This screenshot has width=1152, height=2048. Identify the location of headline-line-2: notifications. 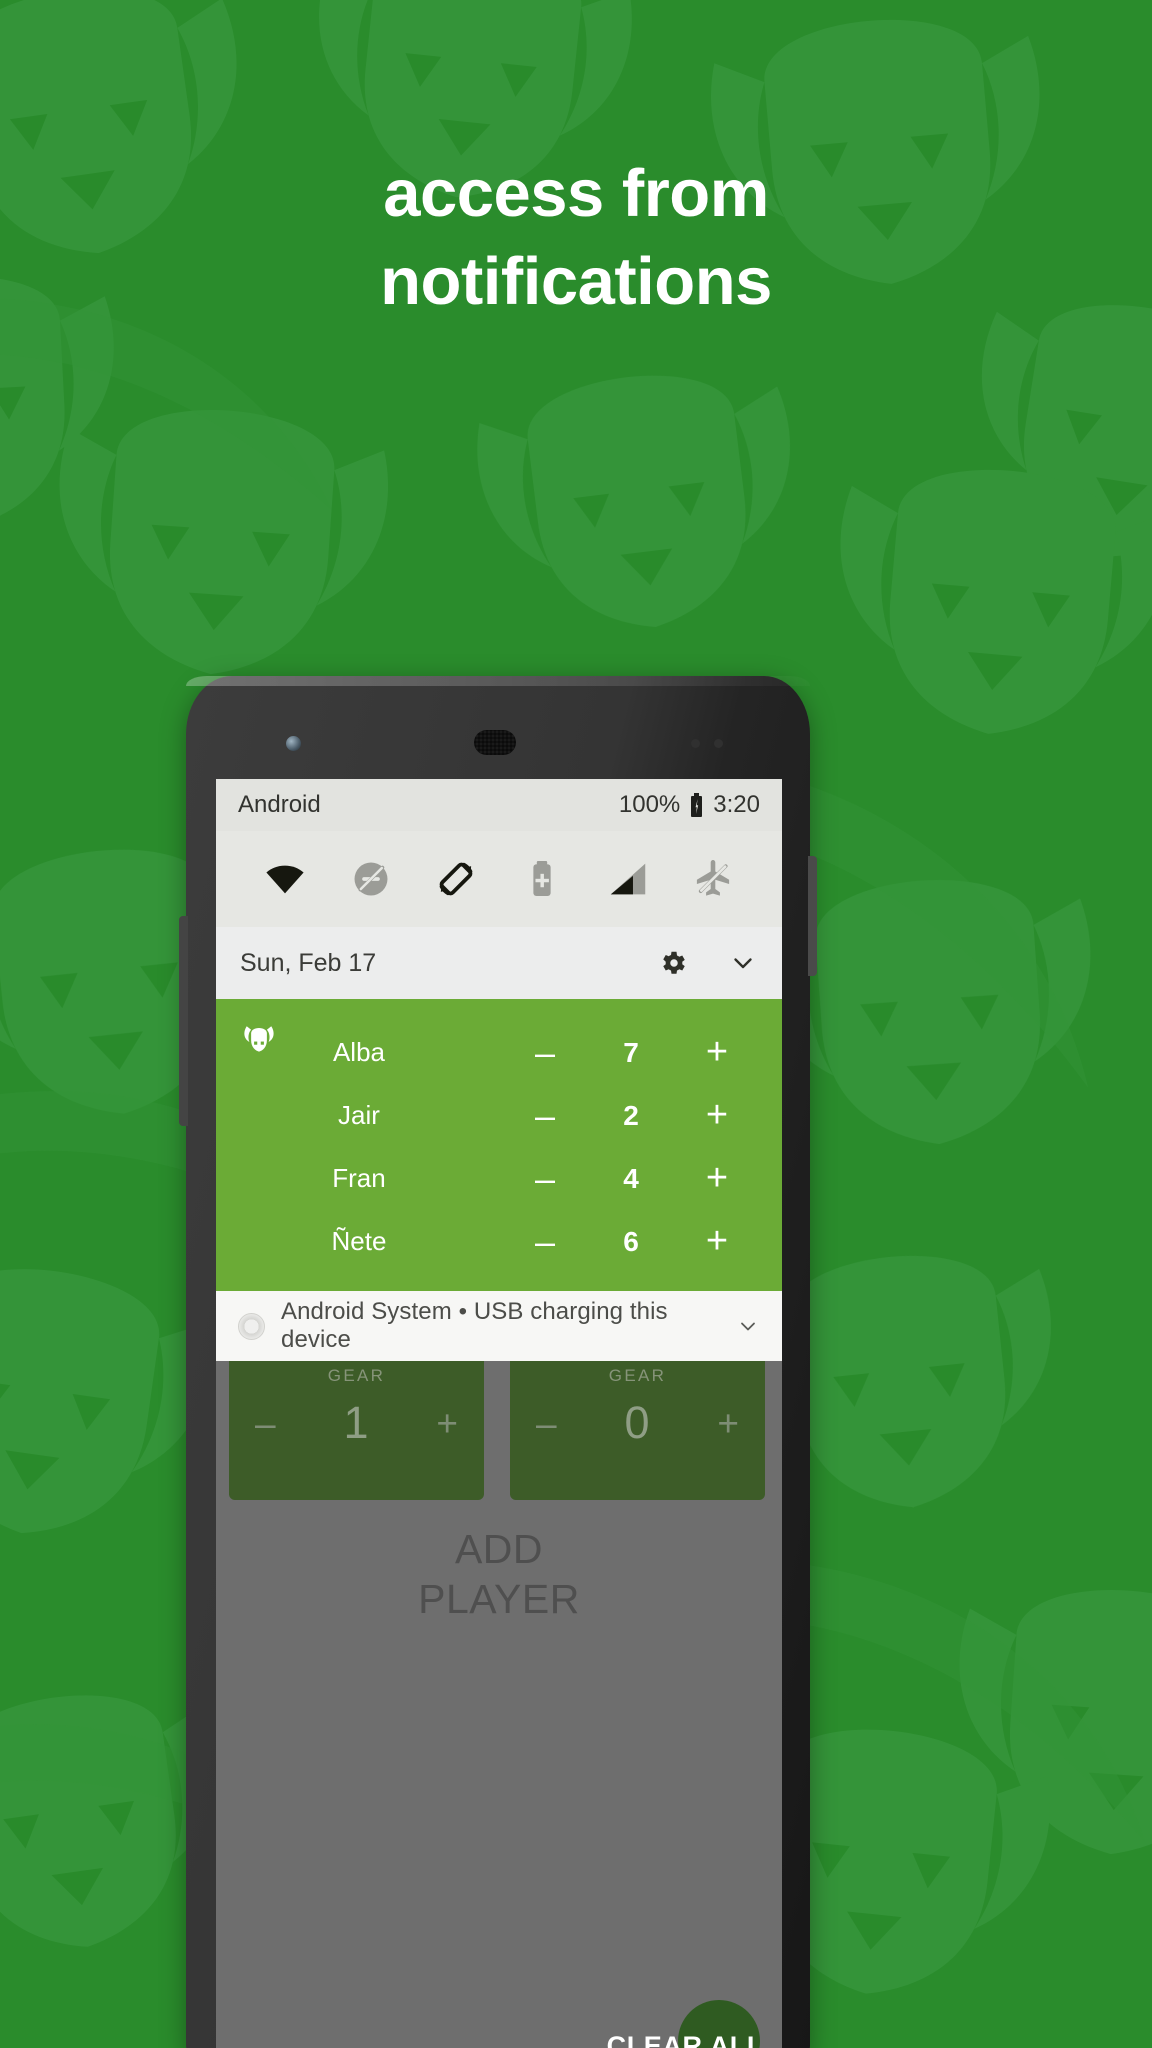
(576, 282).